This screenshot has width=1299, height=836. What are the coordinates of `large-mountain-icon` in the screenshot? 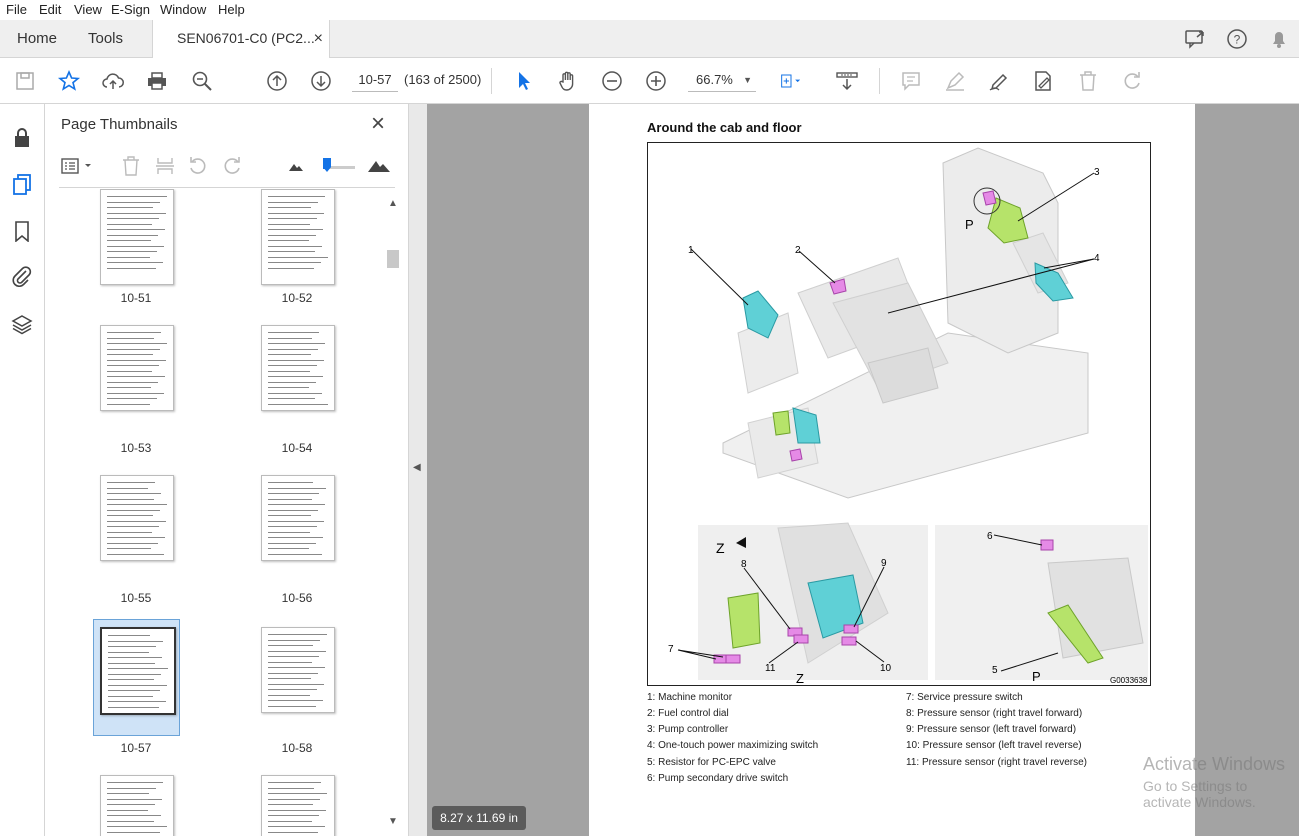 It's located at (379, 165).